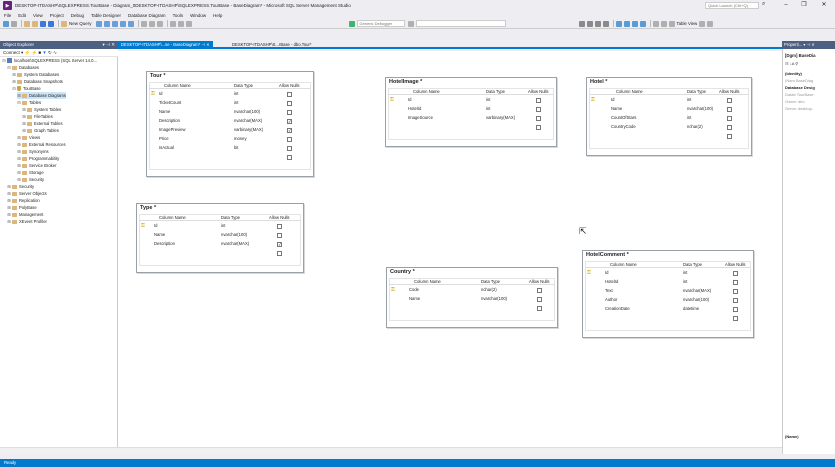 The image size is (835, 467). Describe the element at coordinates (198, 15) in the screenshot. I see `menu-window: Window` at that location.